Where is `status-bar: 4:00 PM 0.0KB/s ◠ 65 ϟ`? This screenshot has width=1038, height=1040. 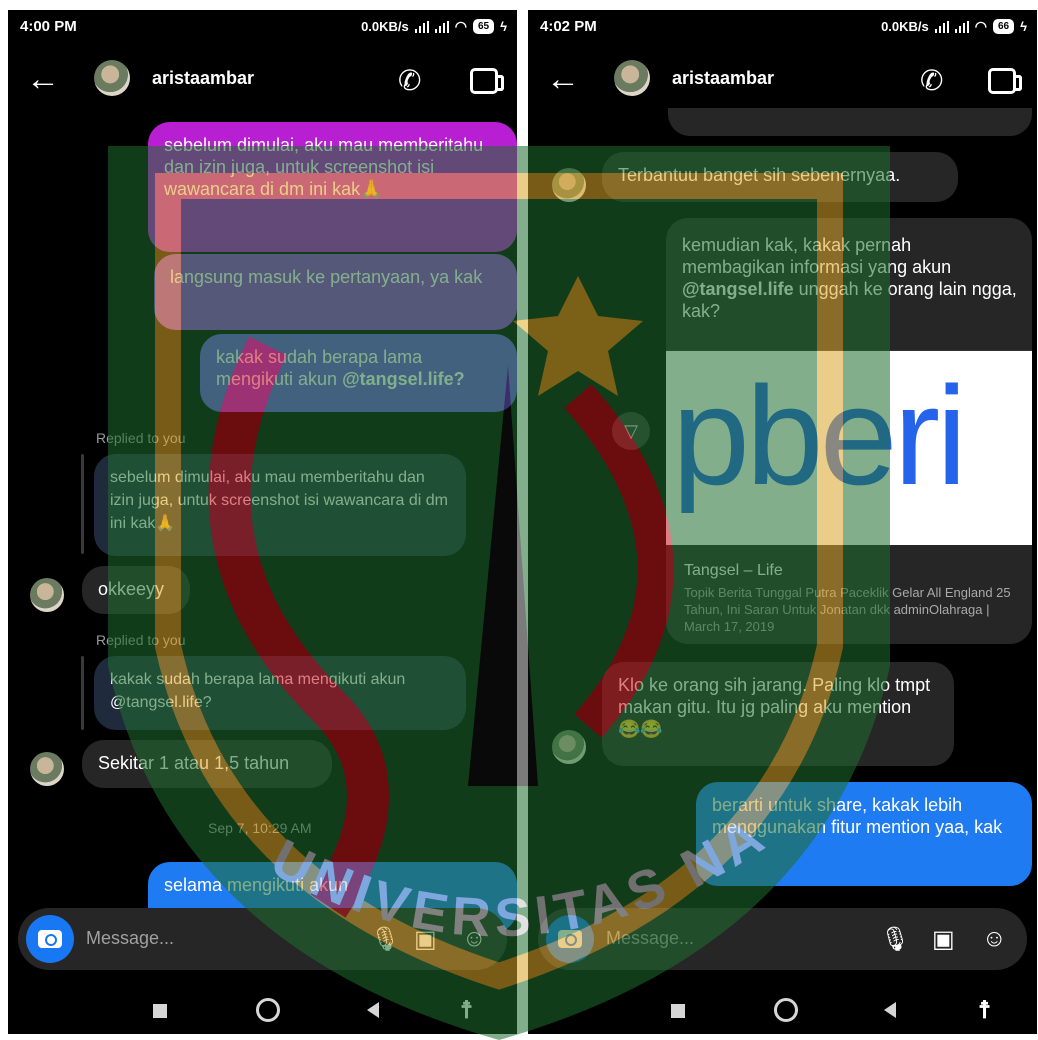 status-bar: 4:00 PM 0.0KB/s ◠ 65 ϟ is located at coordinates (262, 30).